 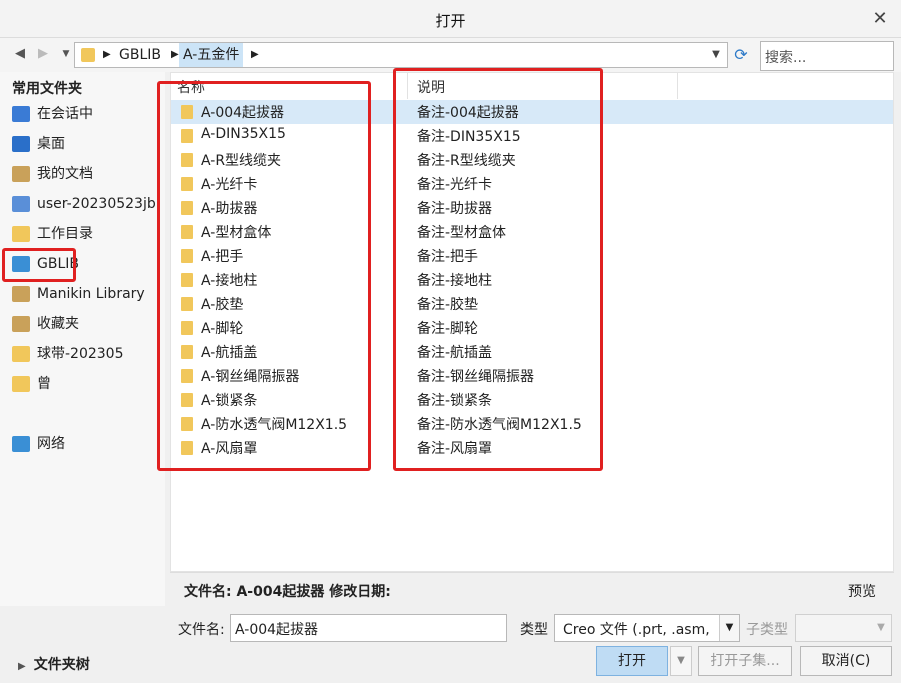 What do you see at coordinates (21, 174) in the screenshot?
I see `documents-icon` at bounding box center [21, 174].